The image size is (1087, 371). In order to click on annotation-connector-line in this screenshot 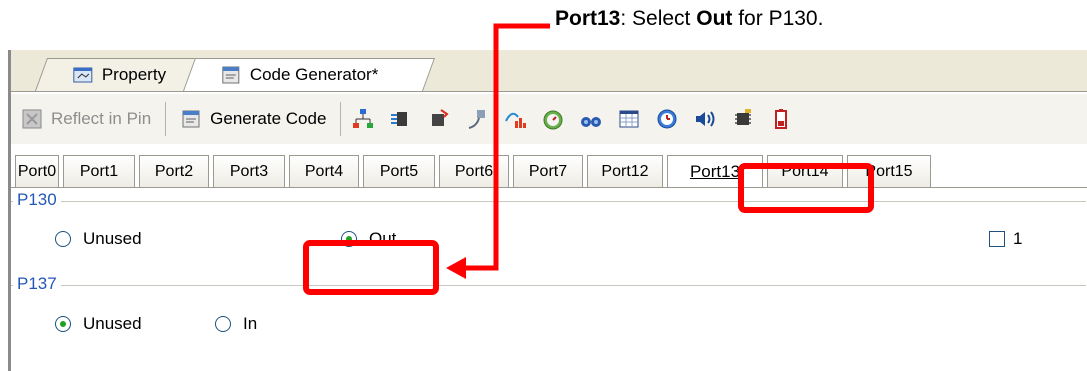, I will do `click(506, 147)`.